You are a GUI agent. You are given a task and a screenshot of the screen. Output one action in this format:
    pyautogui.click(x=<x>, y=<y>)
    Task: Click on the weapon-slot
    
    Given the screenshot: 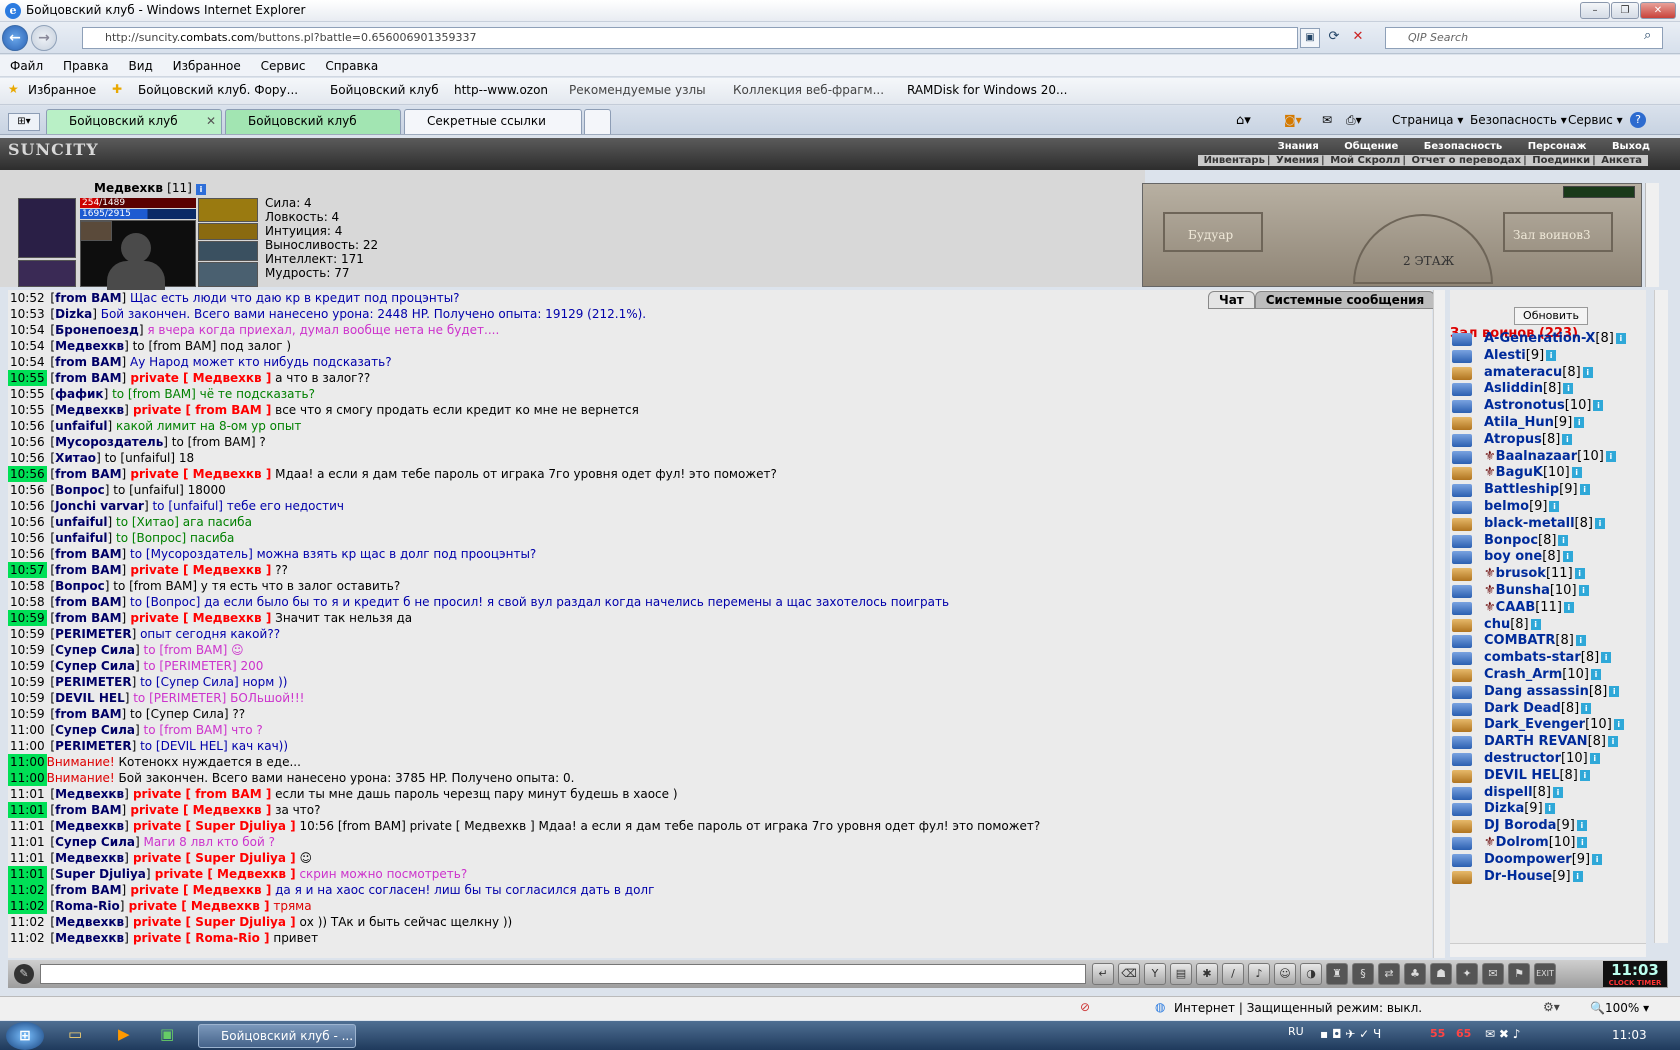 What is the action you would take?
    pyautogui.click(x=228, y=274)
    